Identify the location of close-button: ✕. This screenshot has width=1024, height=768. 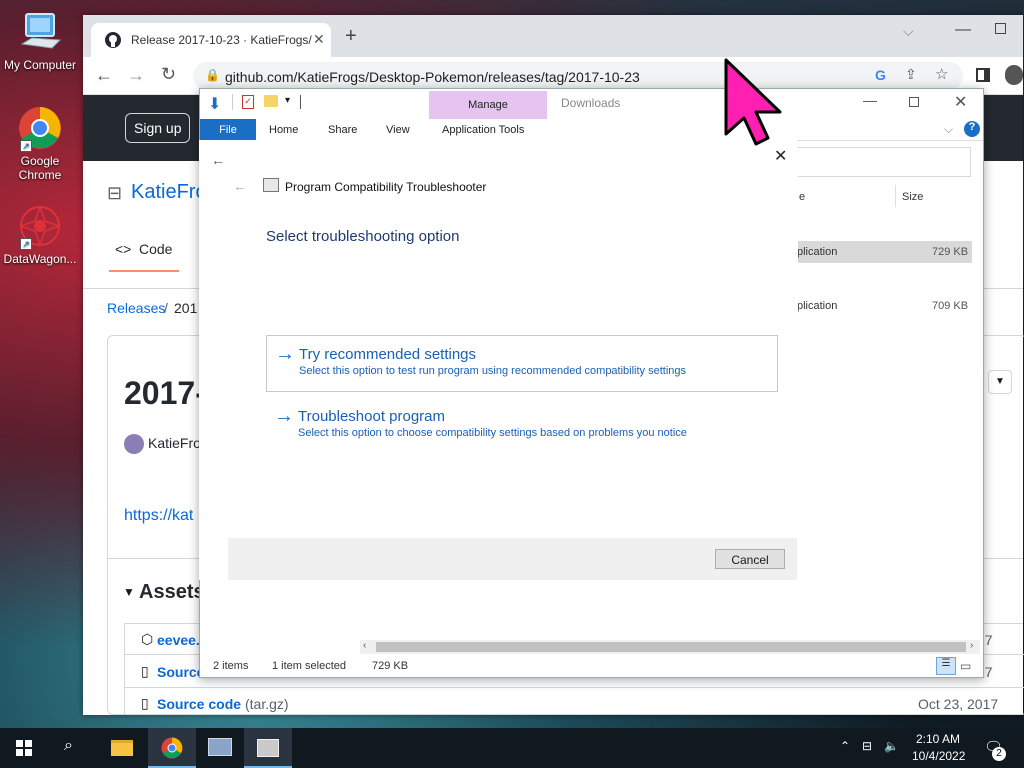
(960, 102).